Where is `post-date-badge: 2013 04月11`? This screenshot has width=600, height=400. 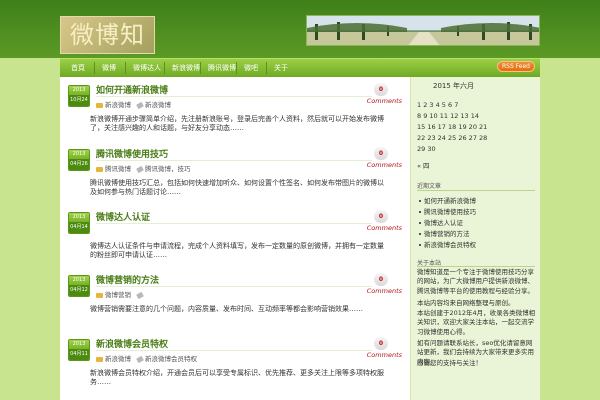 post-date-badge: 2013 04月11 is located at coordinates (79, 350).